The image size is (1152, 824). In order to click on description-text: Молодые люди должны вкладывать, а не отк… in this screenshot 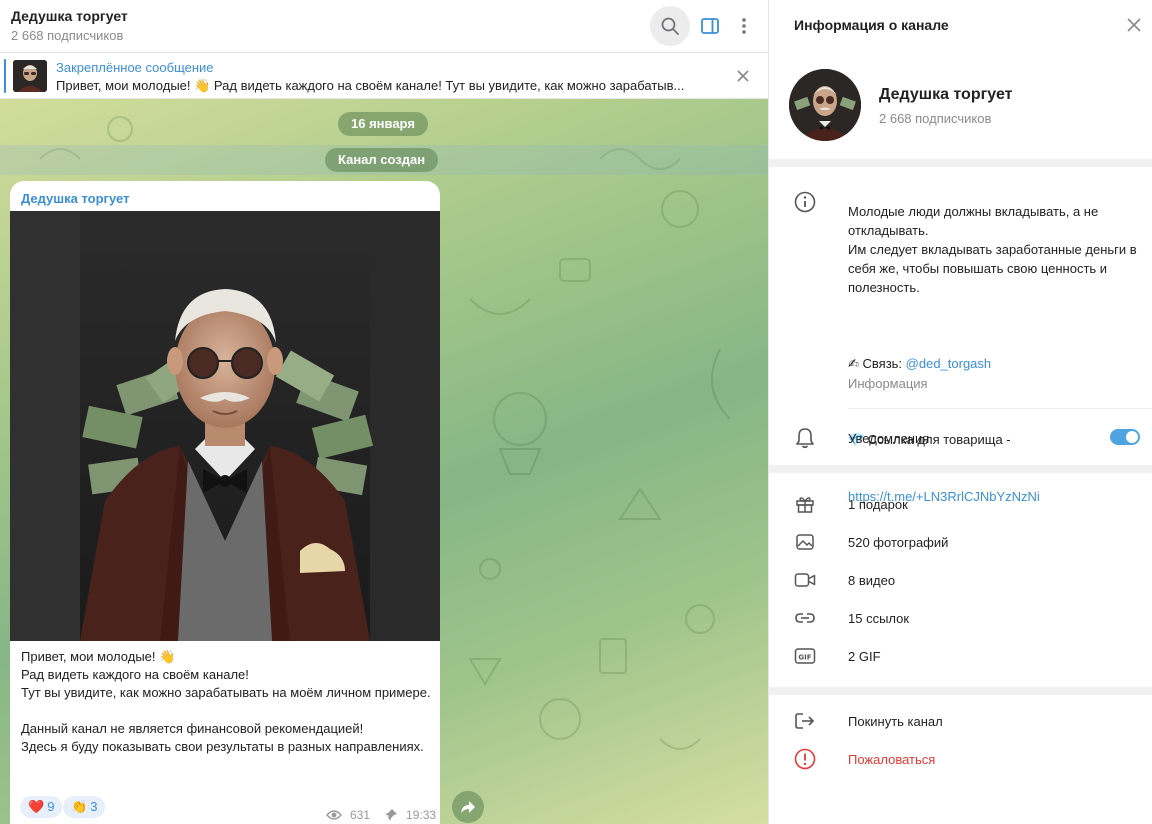, I will do `click(992, 249)`.